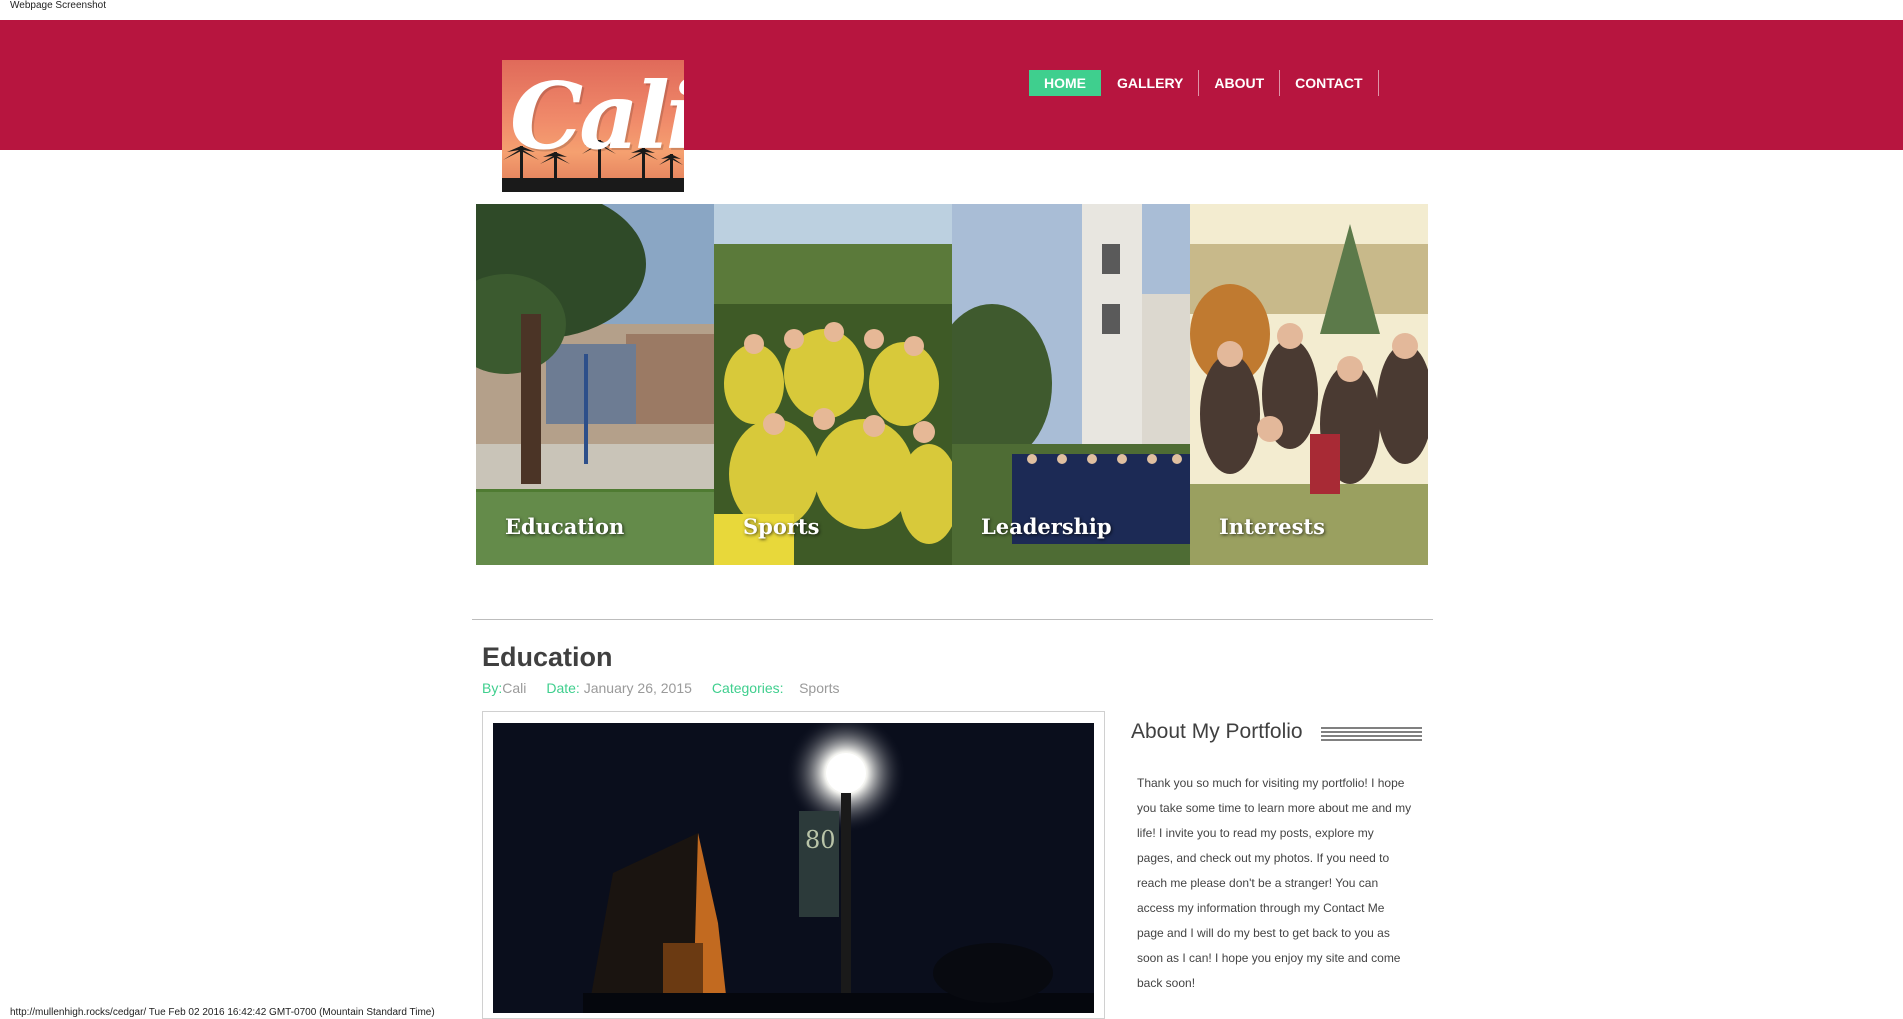 This screenshot has height=1019, width=1903. I want to click on tile-interests: Interests, so click(1309, 384).